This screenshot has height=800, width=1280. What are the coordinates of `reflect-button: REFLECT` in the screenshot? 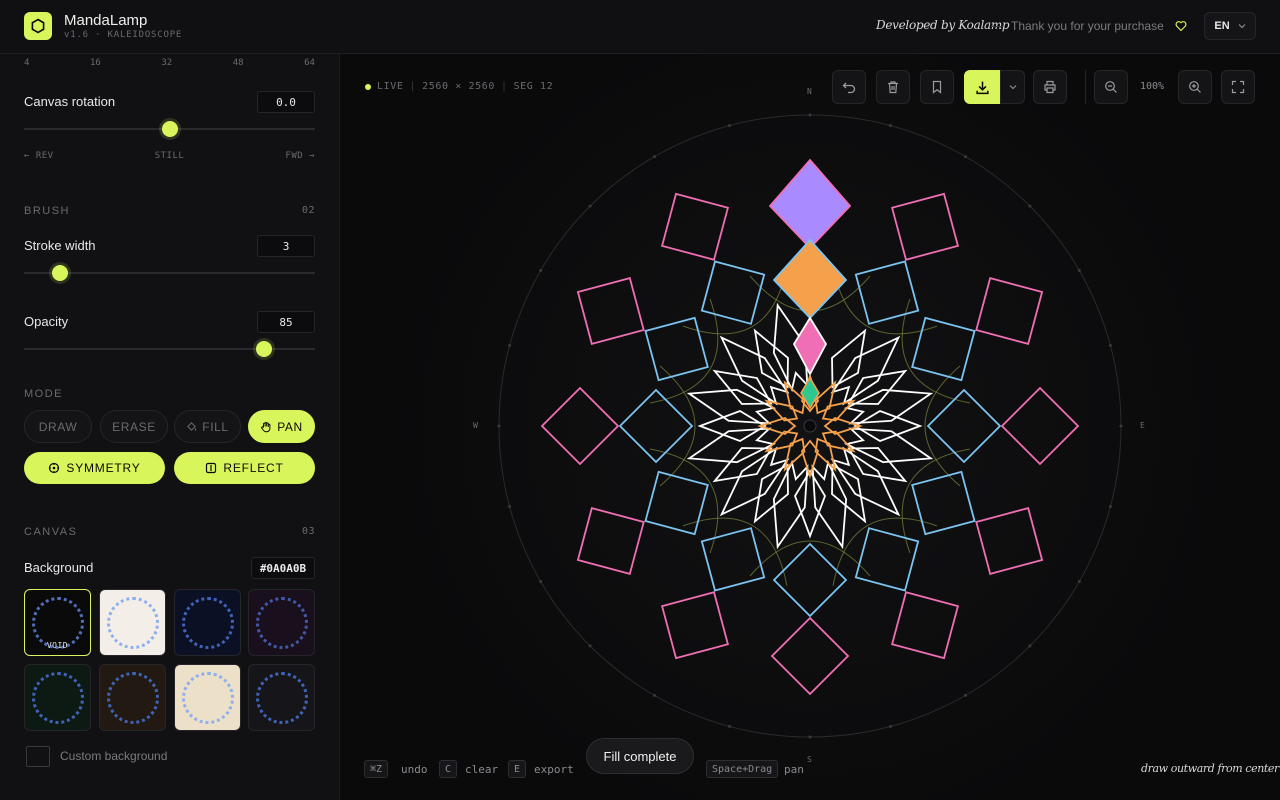 It's located at (244, 468).